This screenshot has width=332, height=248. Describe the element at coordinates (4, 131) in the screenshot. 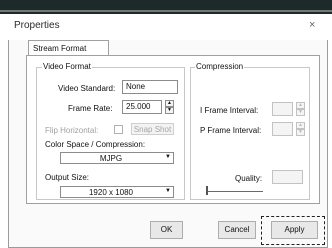

I see `background-left` at that location.